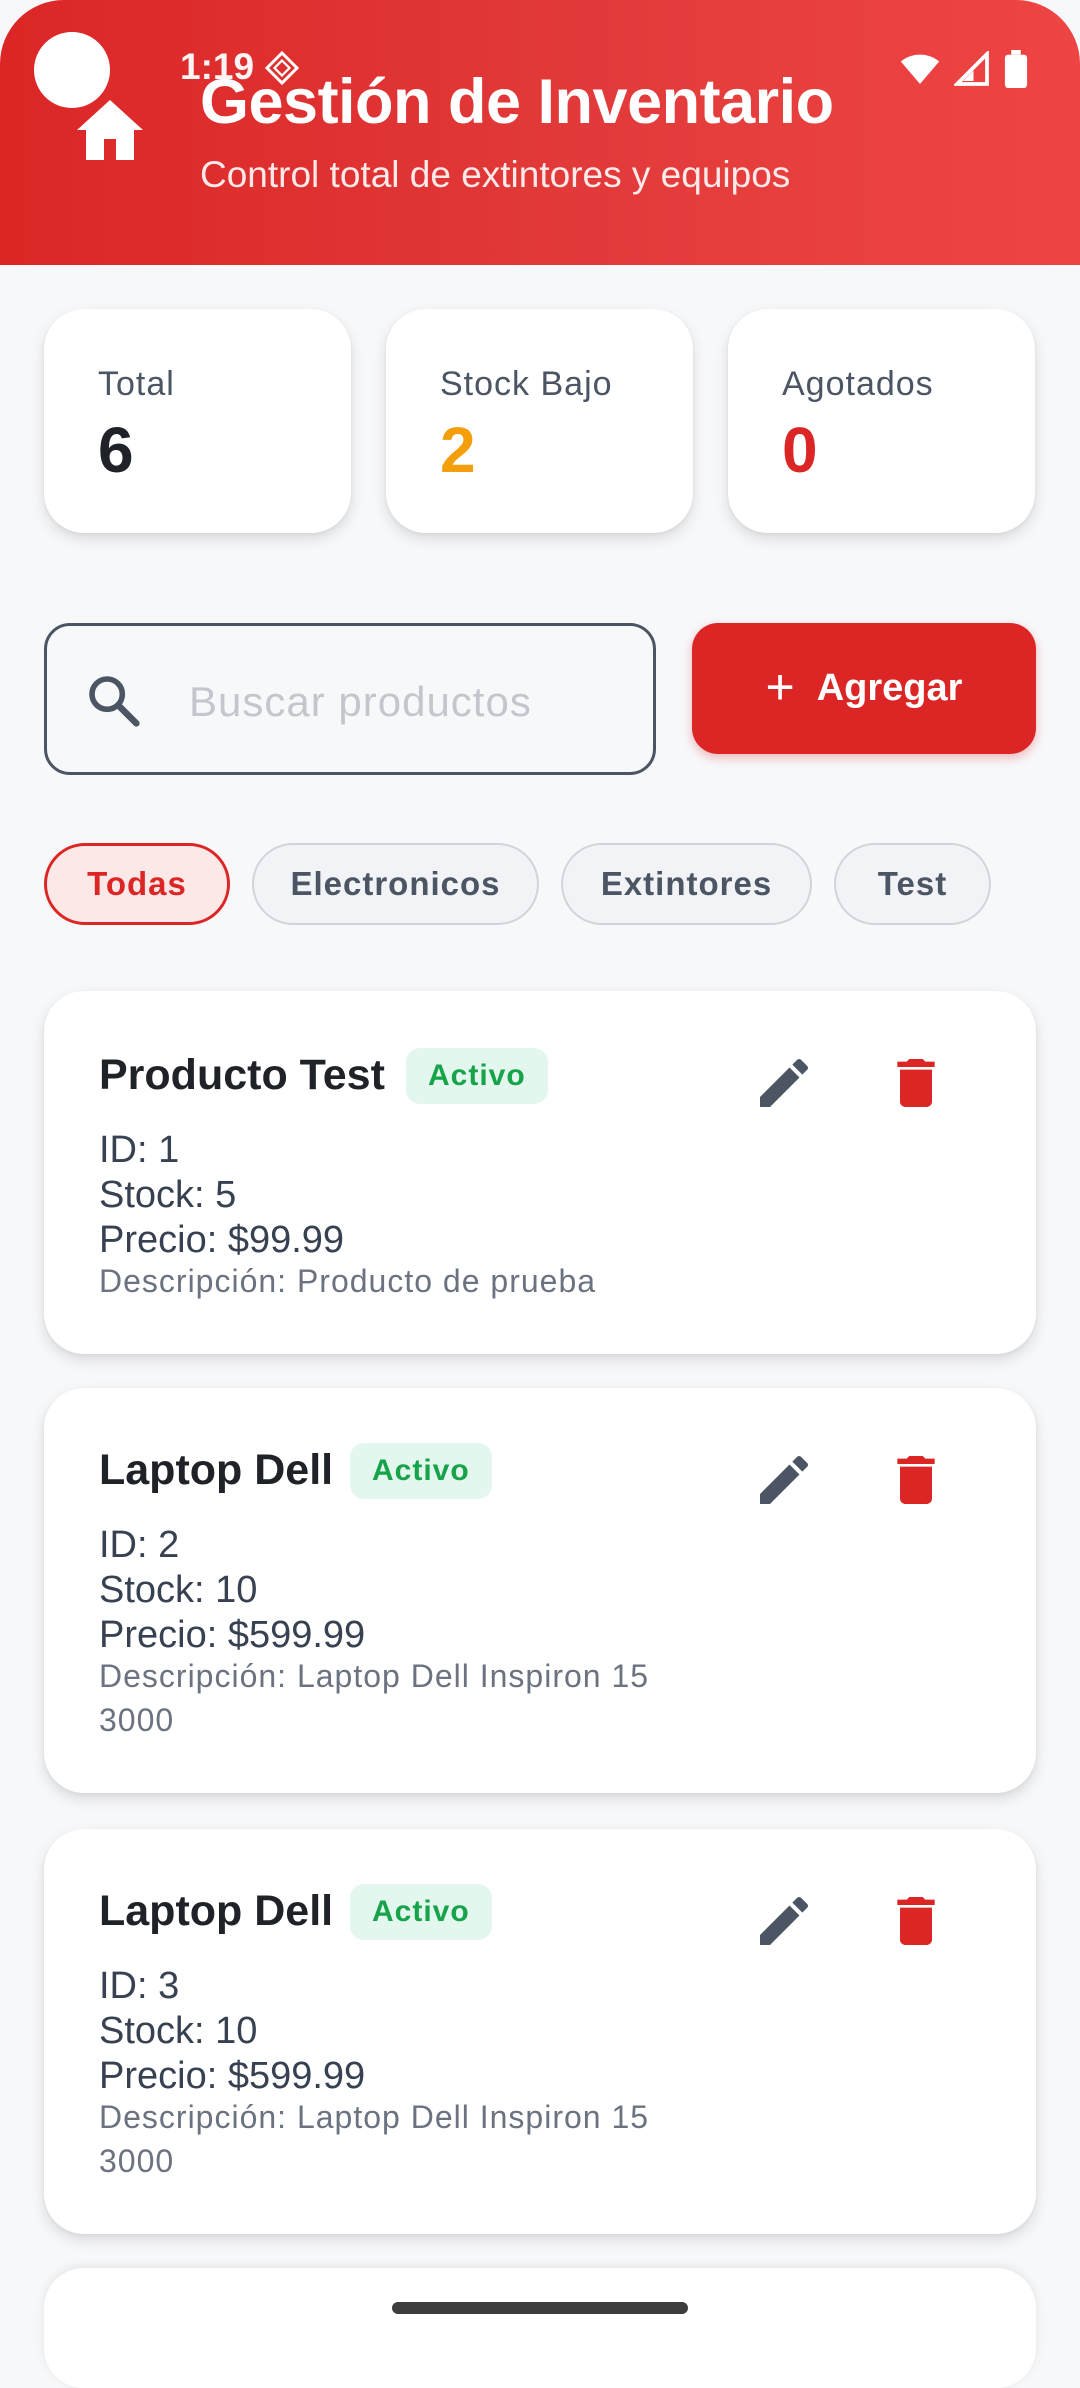 Image resolution: width=1080 pixels, height=2388 pixels. What do you see at coordinates (495, 174) in the screenshot?
I see `page-subtitle: Control total de extintores y equipos` at bounding box center [495, 174].